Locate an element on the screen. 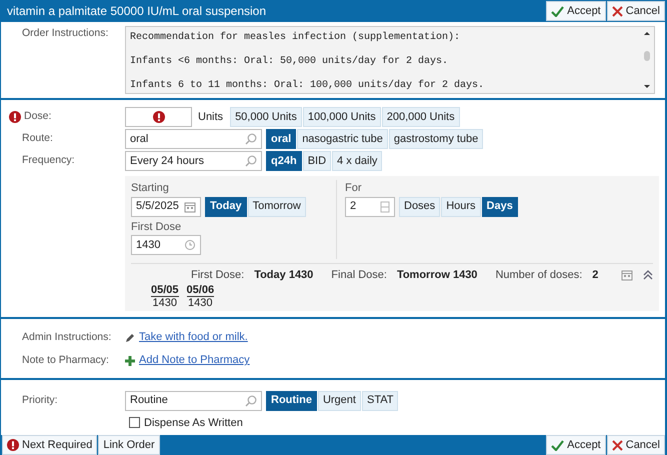  clock-icon is located at coordinates (190, 245).